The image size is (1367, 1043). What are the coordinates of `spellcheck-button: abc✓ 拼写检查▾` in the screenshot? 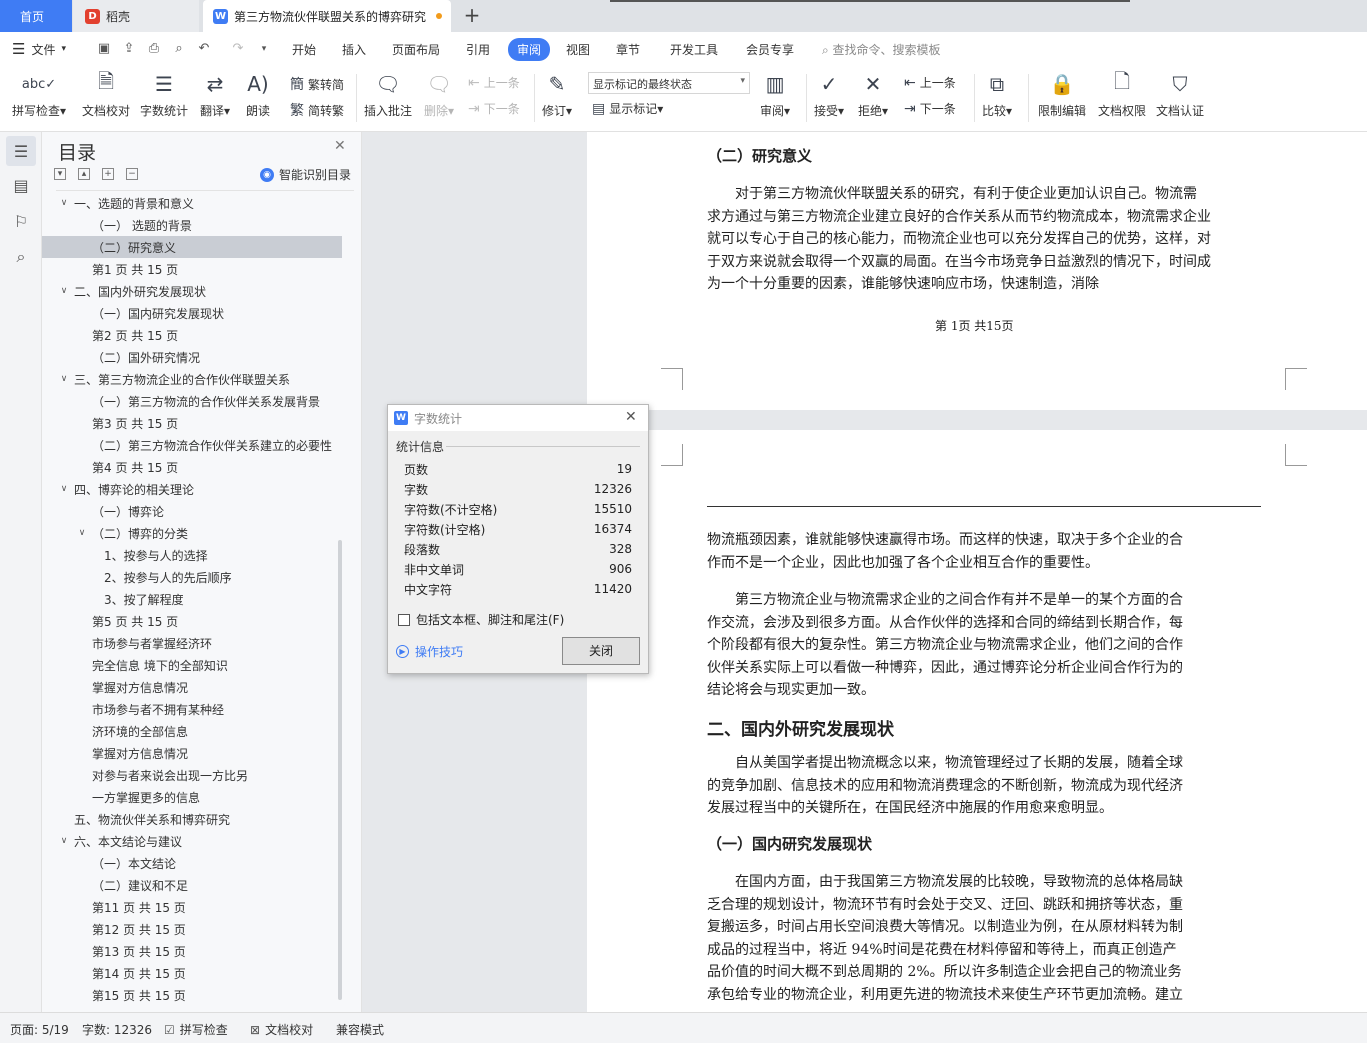 It's located at (39, 94).